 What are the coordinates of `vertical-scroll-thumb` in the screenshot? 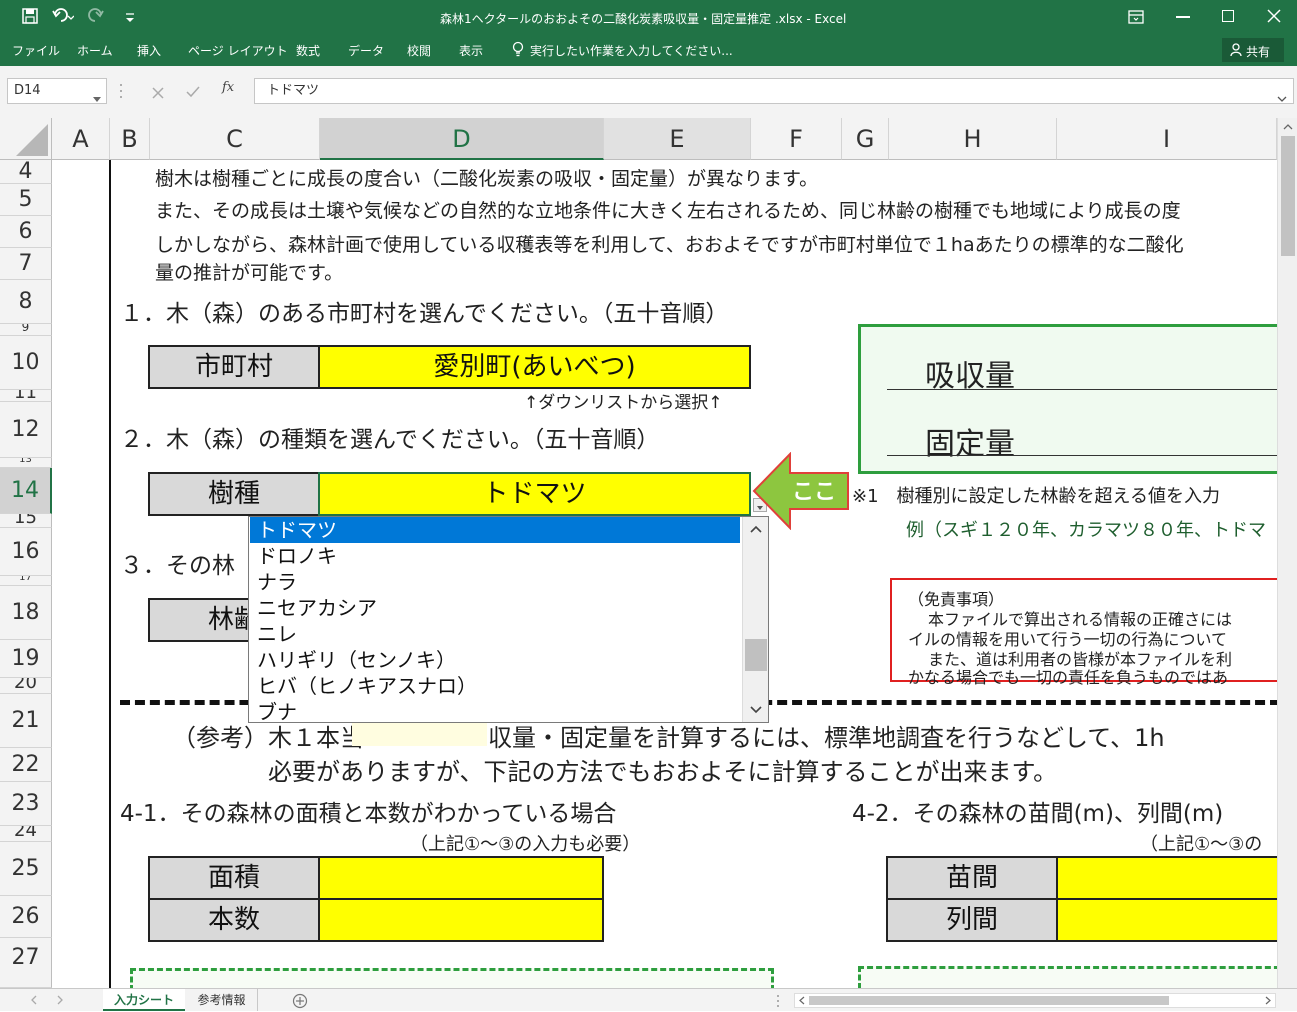 It's located at (1288, 196).